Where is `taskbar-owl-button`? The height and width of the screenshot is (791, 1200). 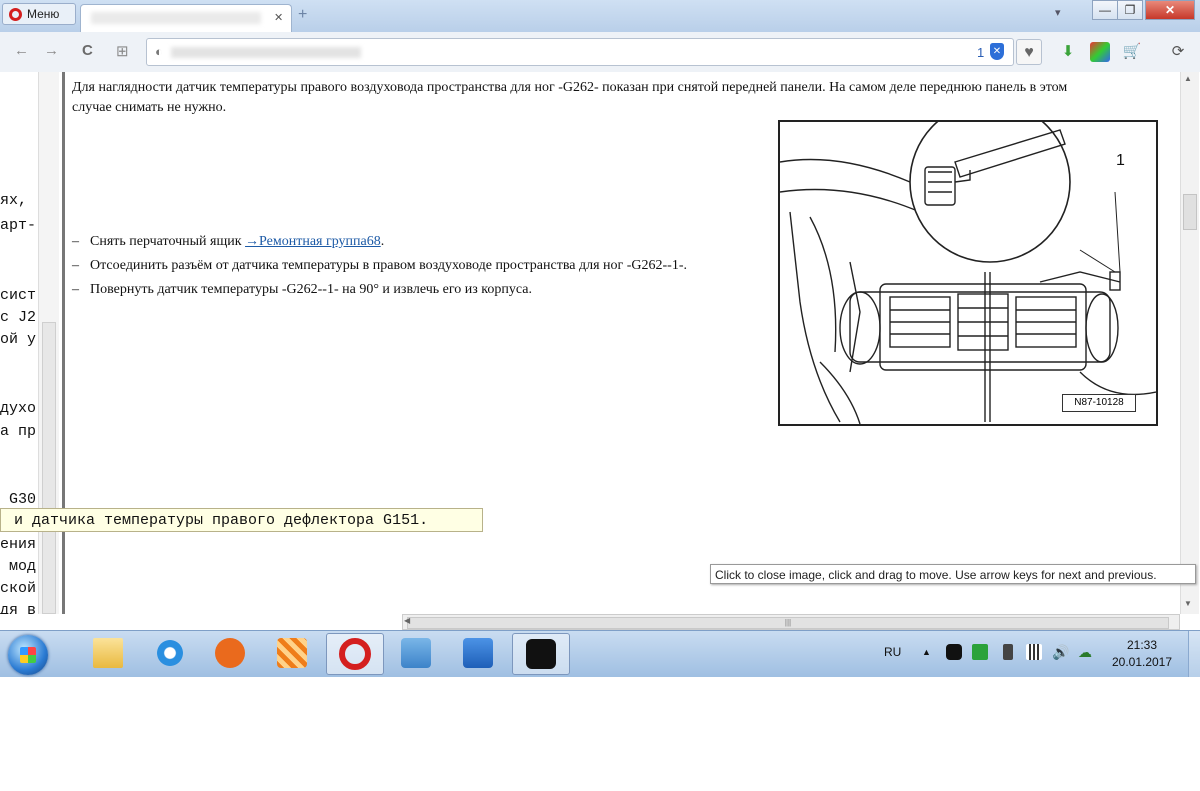 taskbar-owl-button is located at coordinates (541, 654).